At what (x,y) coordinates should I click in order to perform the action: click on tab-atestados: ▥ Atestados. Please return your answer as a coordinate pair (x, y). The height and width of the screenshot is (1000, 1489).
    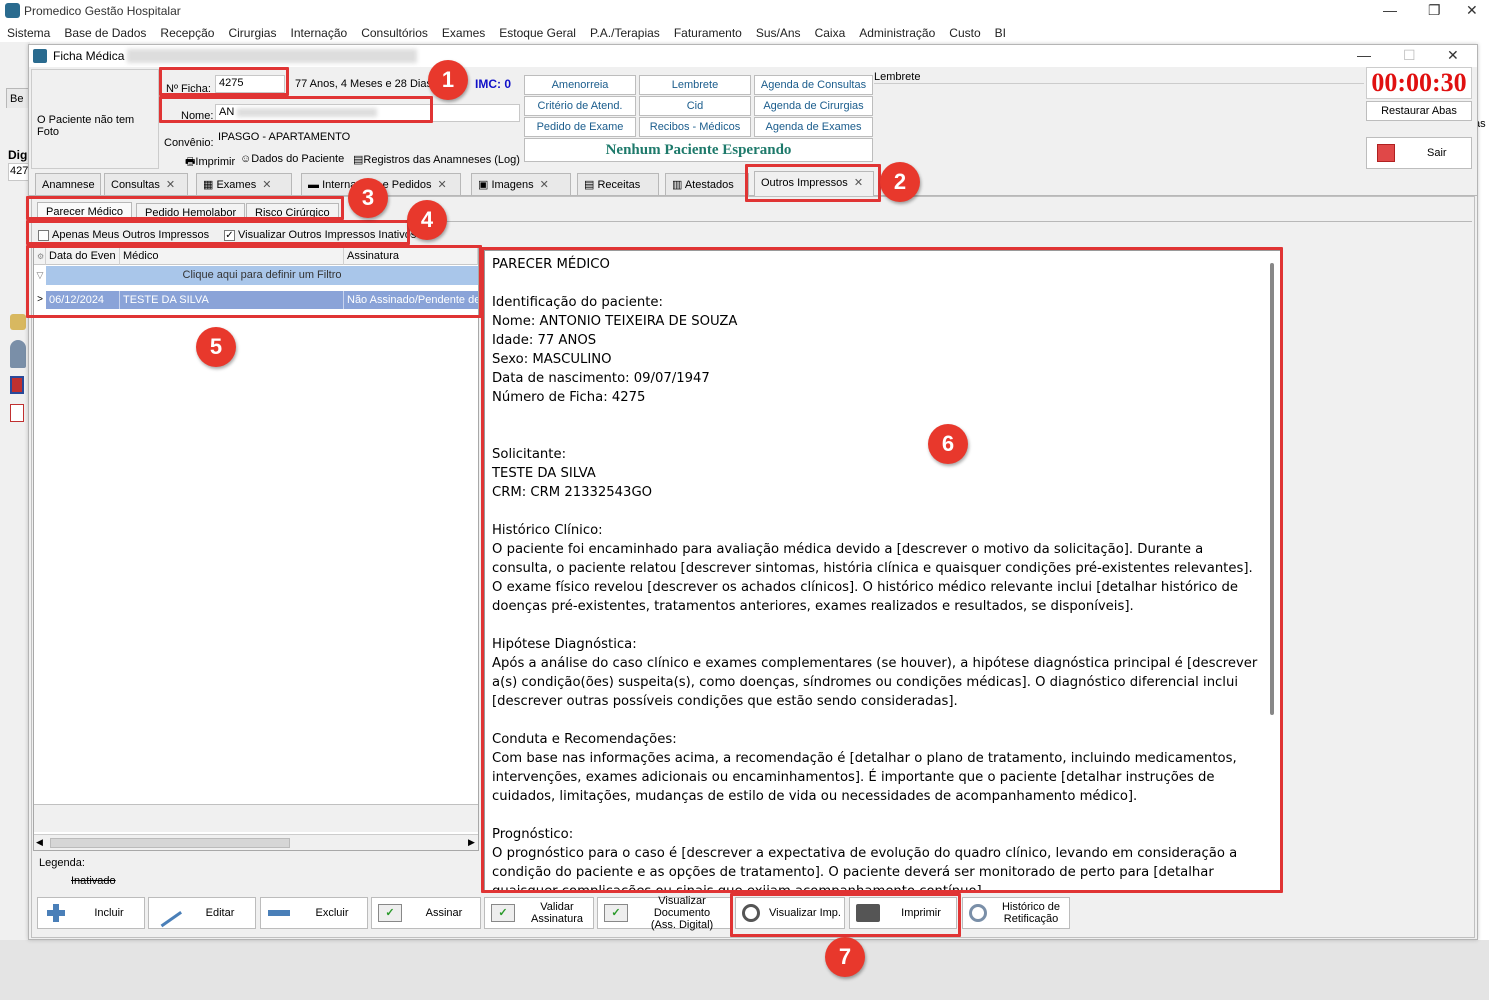
    Looking at the image, I should click on (707, 184).